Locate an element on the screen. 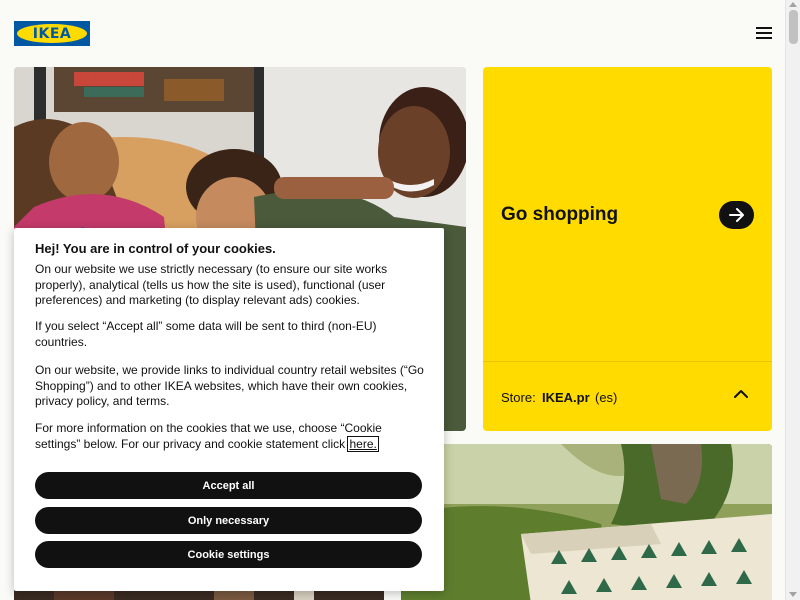 The image size is (800, 600). only-necessary-button: Only necessary is located at coordinates (228, 520).